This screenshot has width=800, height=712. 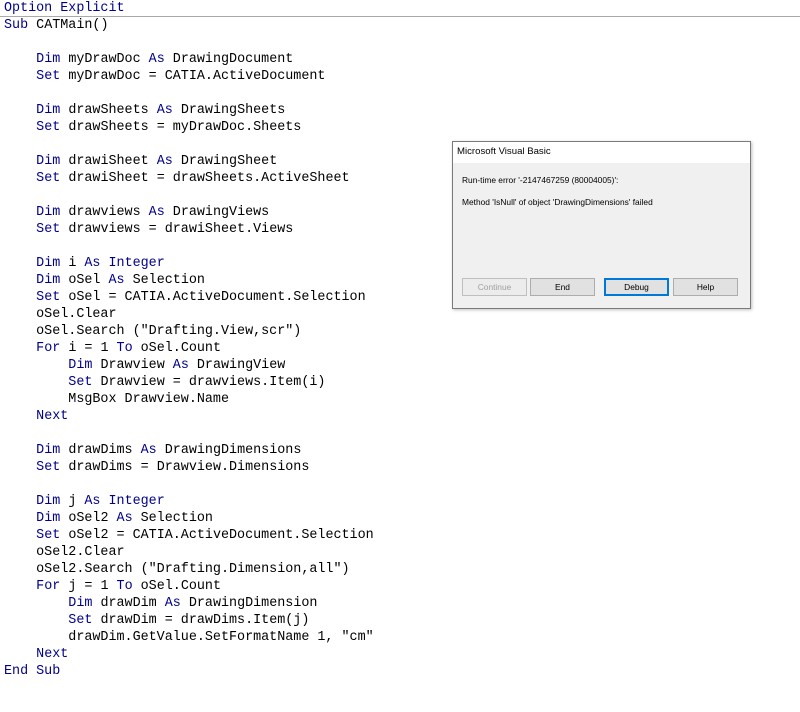 What do you see at coordinates (88, 280) in the screenshot?
I see `code-token: oSel` at bounding box center [88, 280].